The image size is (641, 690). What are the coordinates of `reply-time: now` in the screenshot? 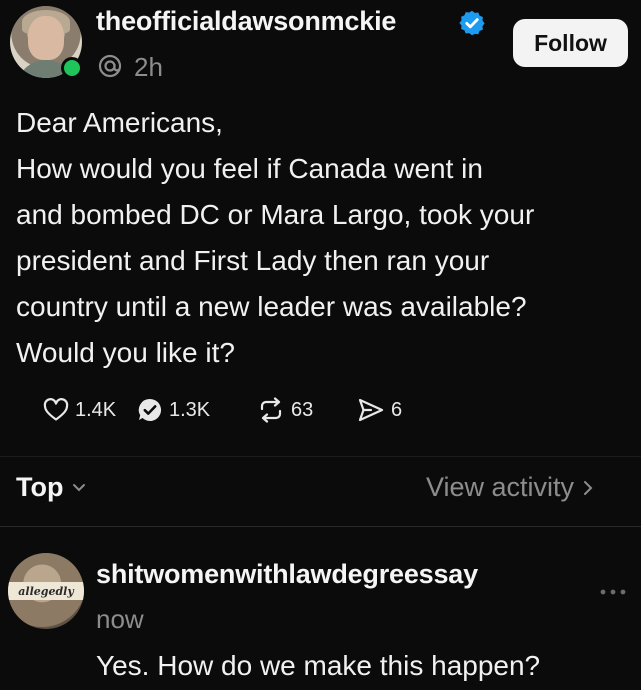 It's located at (120, 619).